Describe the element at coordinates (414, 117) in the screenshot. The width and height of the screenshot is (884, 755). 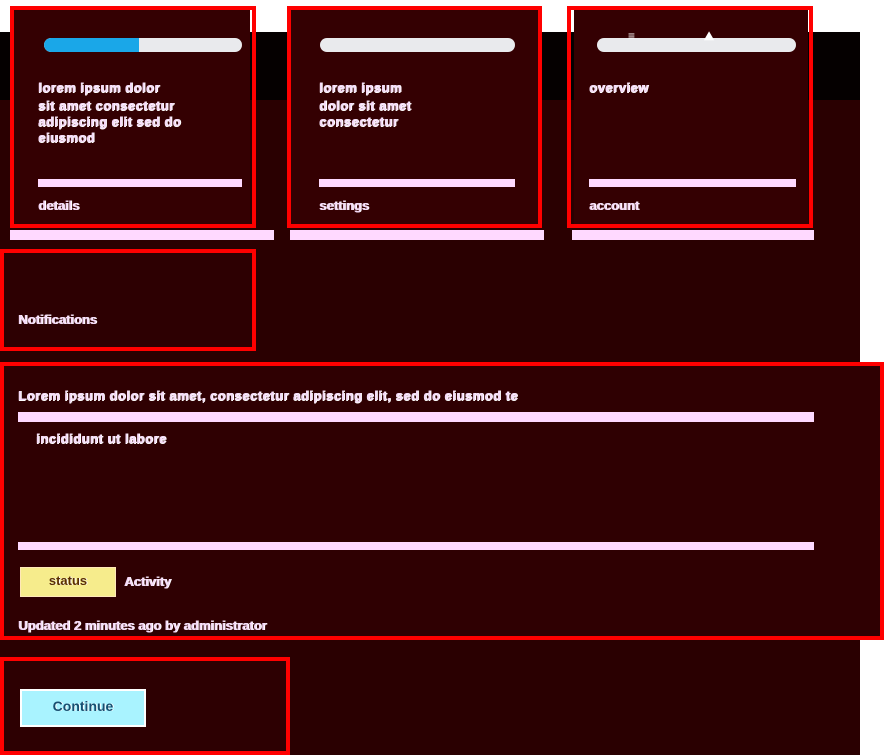
I see `annotation-frame-card-two` at that location.